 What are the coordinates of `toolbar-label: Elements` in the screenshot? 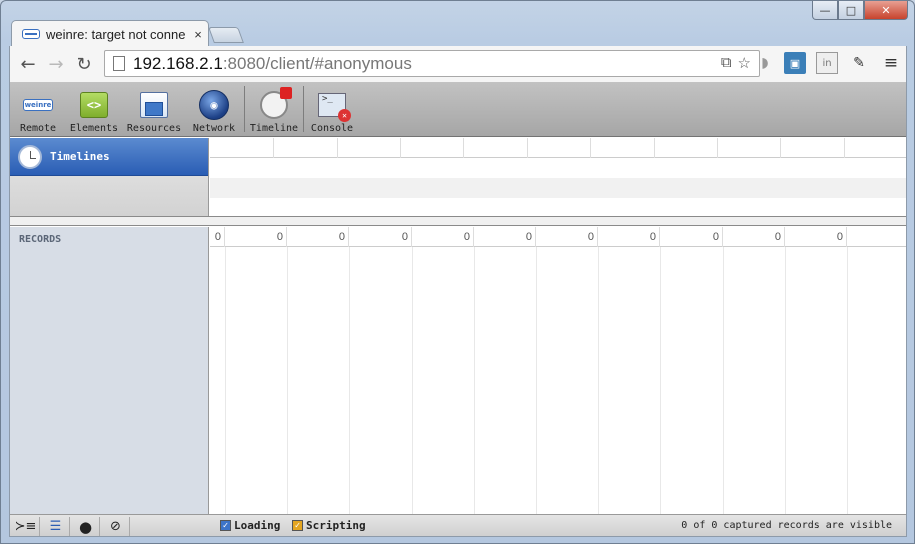 It's located at (94, 128).